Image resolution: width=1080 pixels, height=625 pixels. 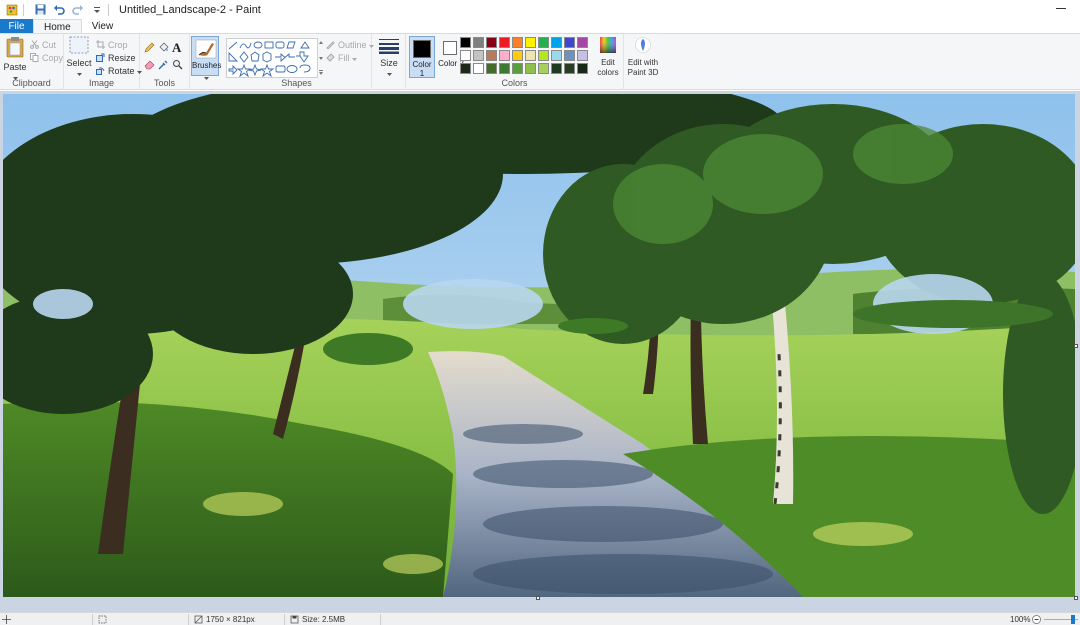 What do you see at coordinates (538, 598) in the screenshot?
I see `canvas-resize-handle-bottom` at bounding box center [538, 598].